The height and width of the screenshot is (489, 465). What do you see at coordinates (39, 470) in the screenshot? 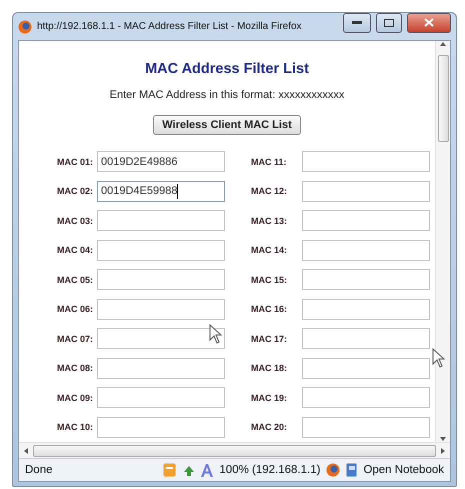
I see `status-text: Done` at bounding box center [39, 470].